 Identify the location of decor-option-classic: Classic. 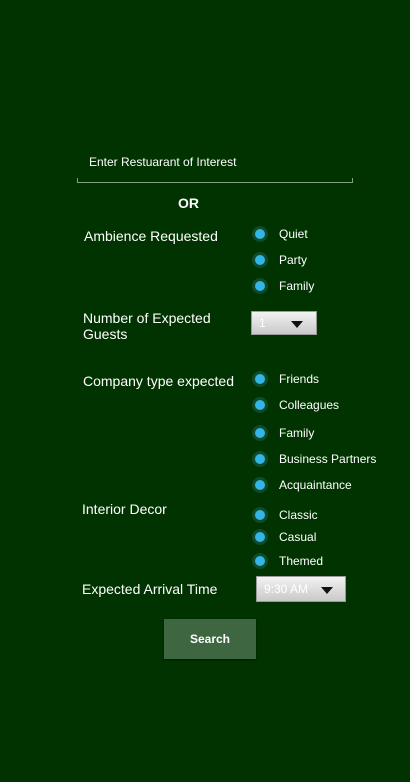
(285, 515).